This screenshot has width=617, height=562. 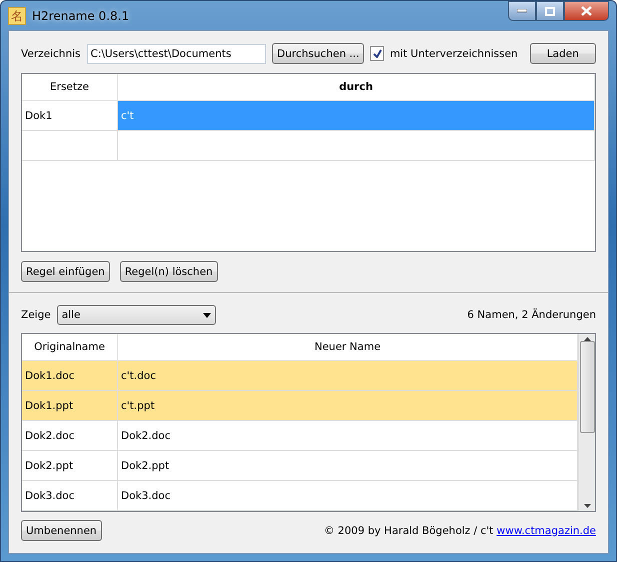 What do you see at coordinates (348, 405) in the screenshot?
I see `file-cell: c't.ppt` at bounding box center [348, 405].